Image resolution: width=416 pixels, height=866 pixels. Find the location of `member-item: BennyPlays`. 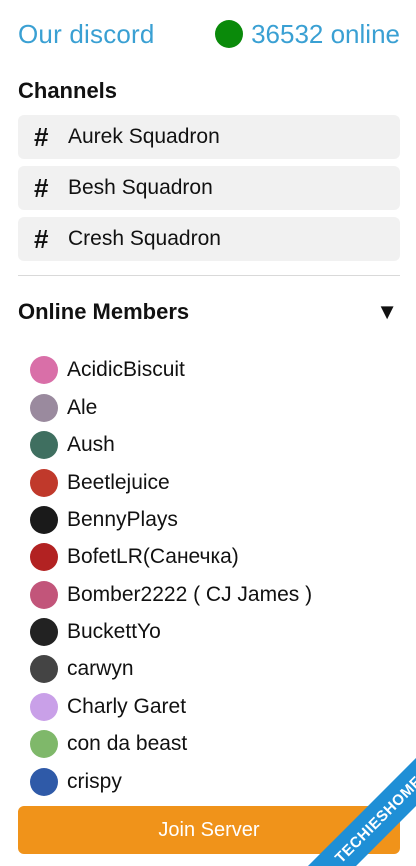

member-item: BennyPlays is located at coordinates (104, 520).